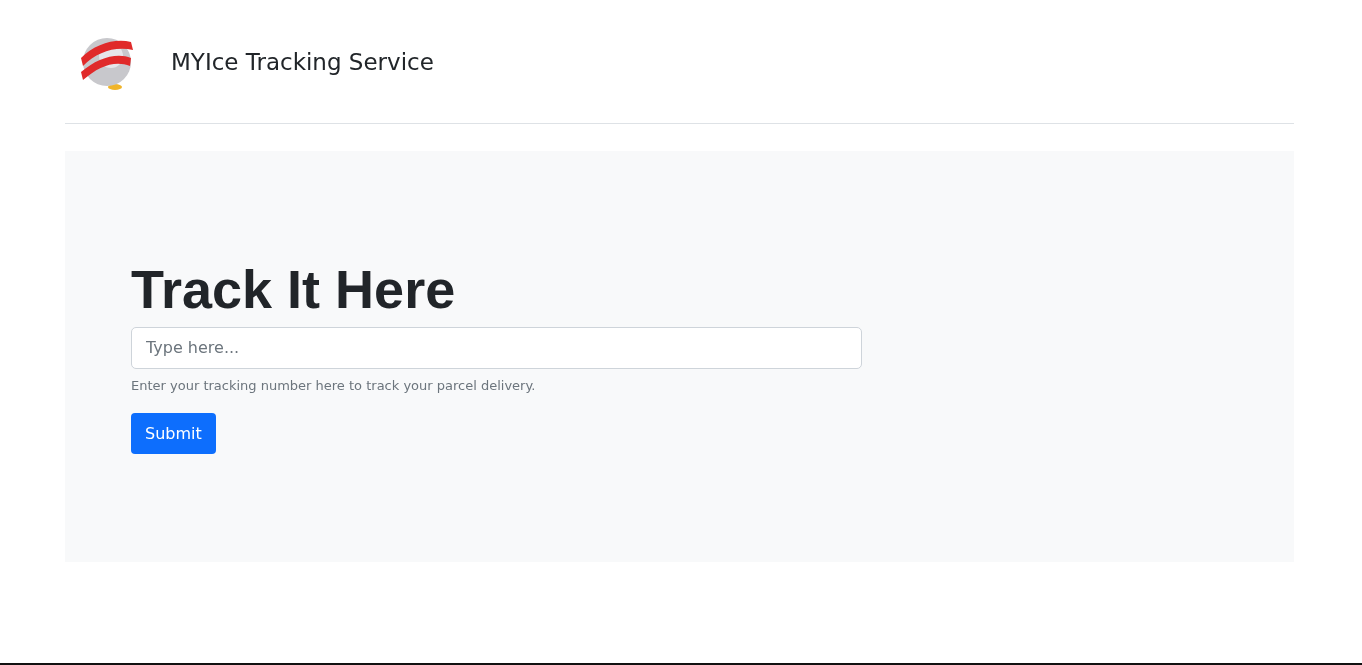  Describe the element at coordinates (173, 433) in the screenshot. I see `submit-button: Submit` at that location.